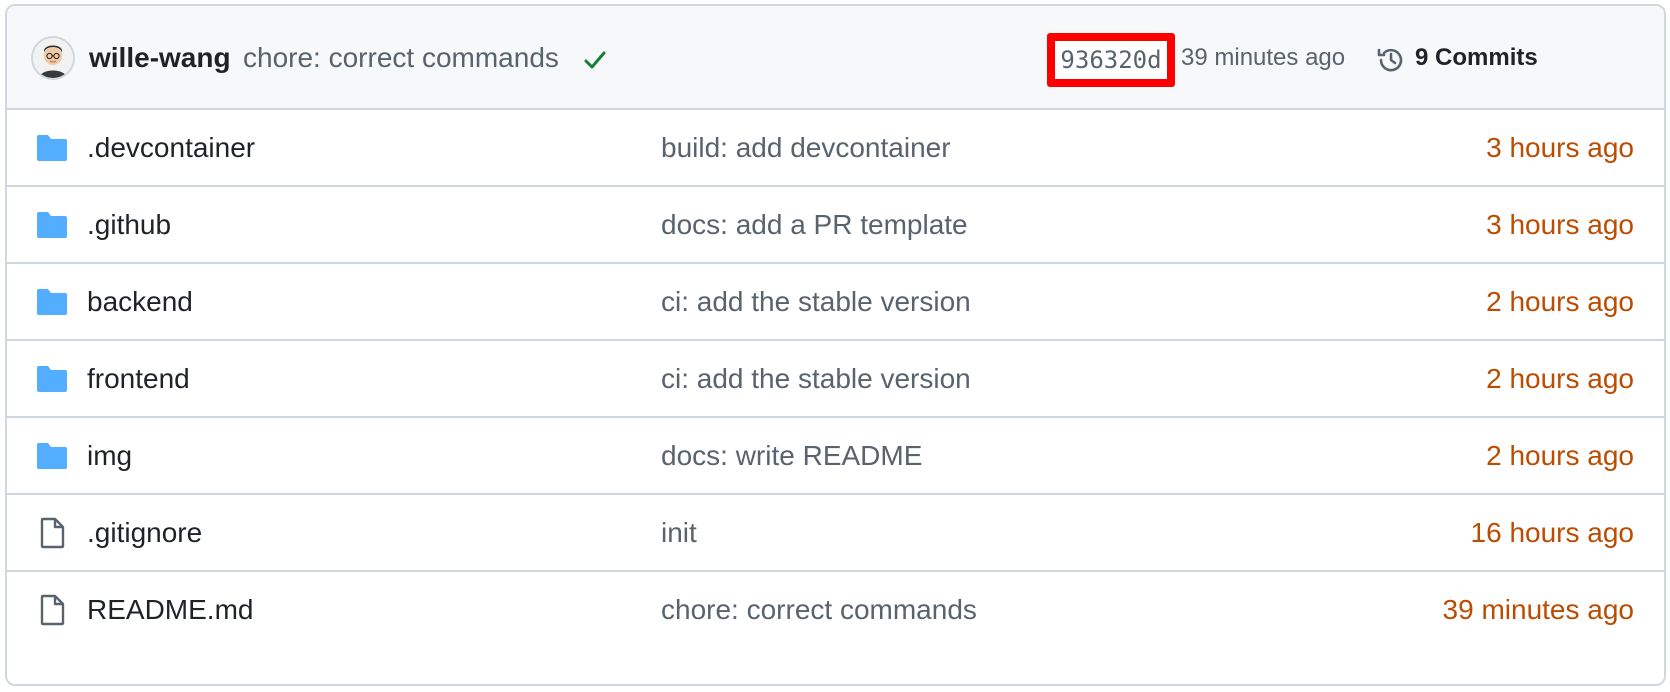 The image size is (1670, 692). I want to click on file-name-link: frontend, so click(138, 379).